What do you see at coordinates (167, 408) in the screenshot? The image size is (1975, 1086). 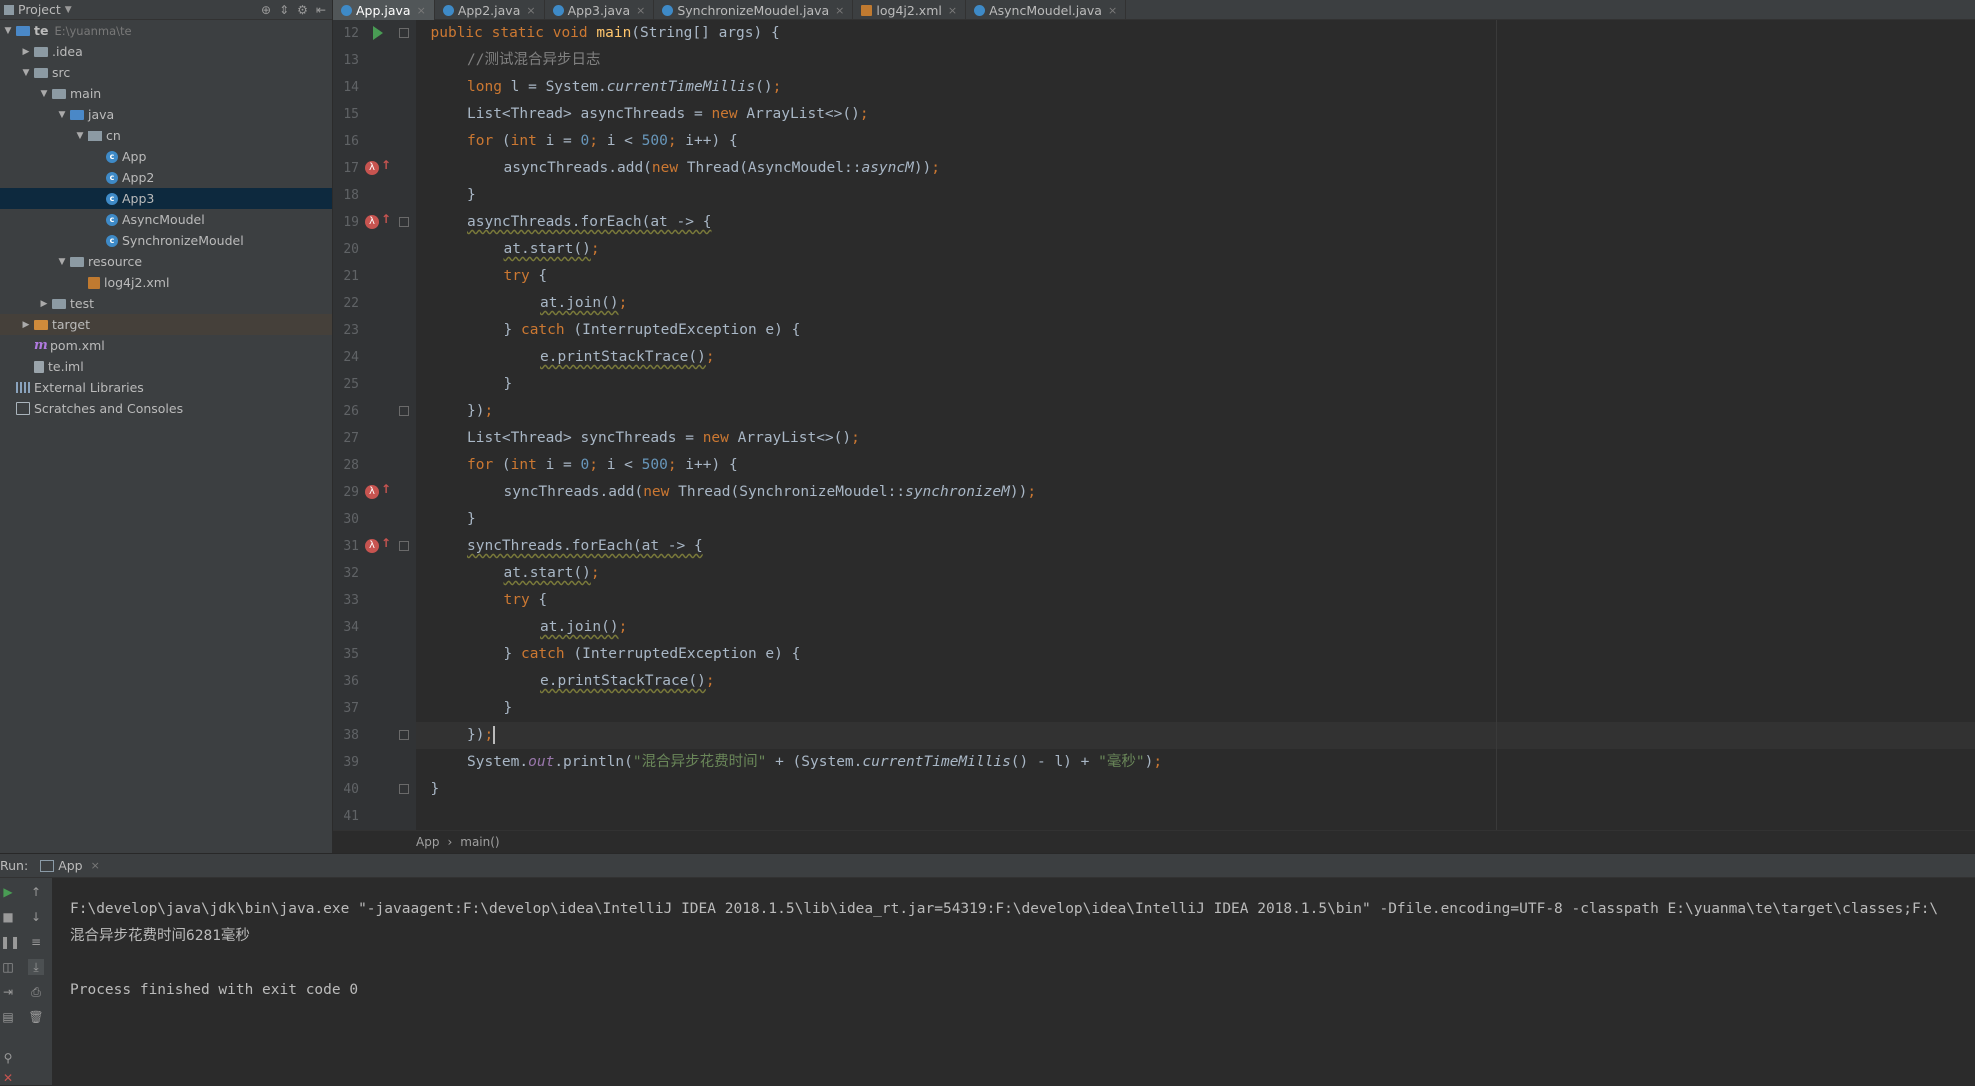 I see `tree-item: Scratches and Consoles` at bounding box center [167, 408].